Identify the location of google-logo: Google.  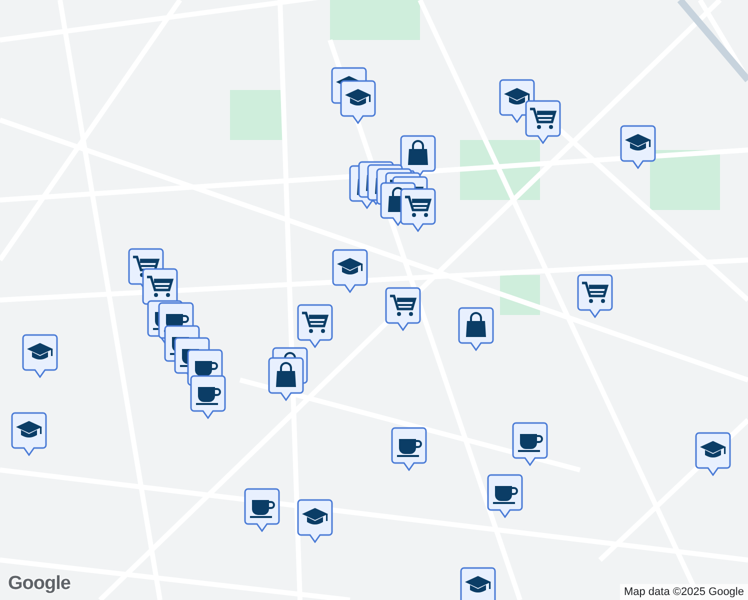
(39, 584).